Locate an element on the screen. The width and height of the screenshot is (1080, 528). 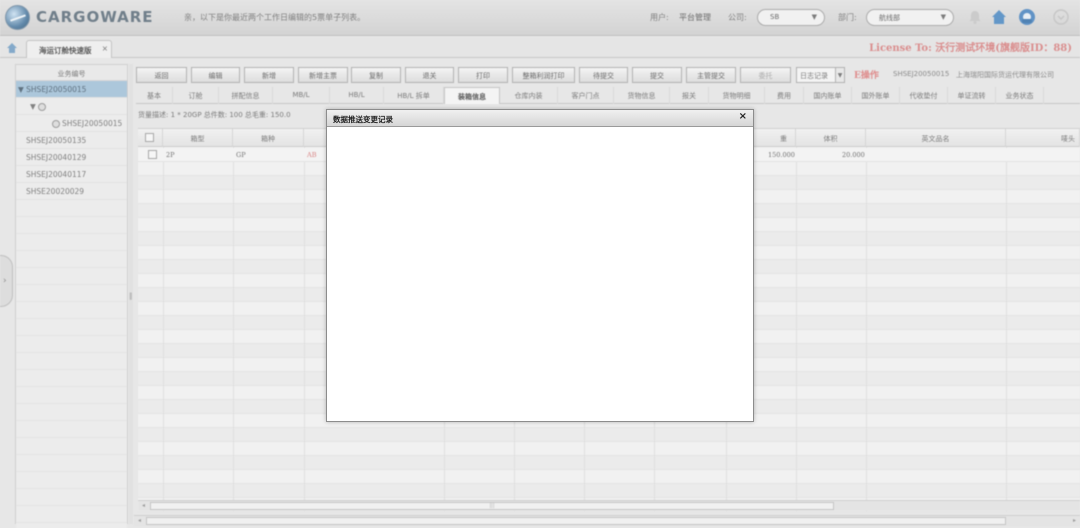
close-icon: × is located at coordinates (743, 116).